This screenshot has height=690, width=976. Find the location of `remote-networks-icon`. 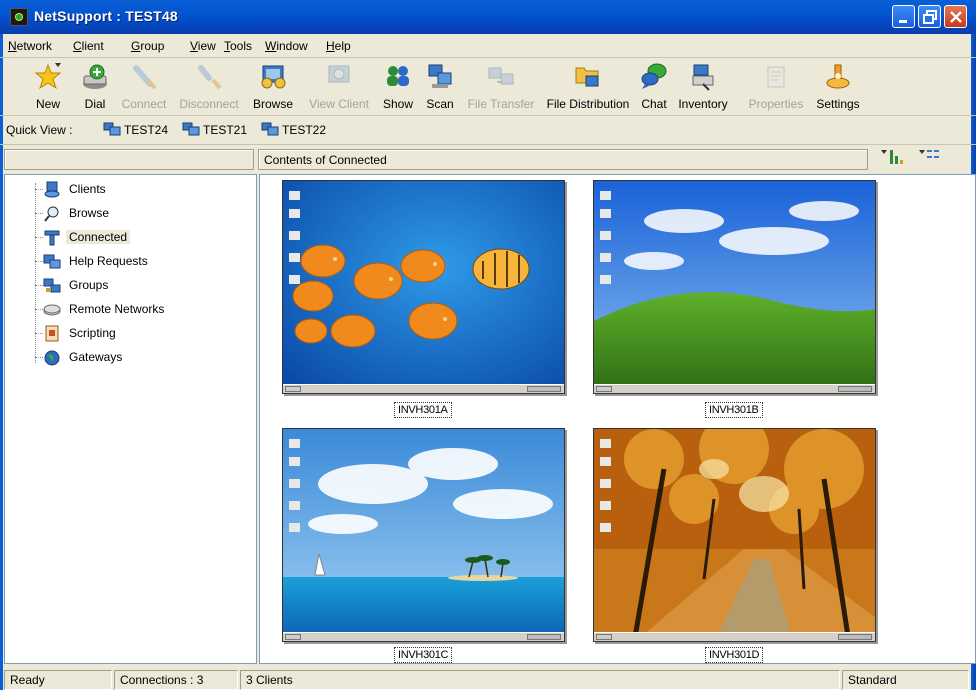

remote-networks-icon is located at coordinates (52, 310).